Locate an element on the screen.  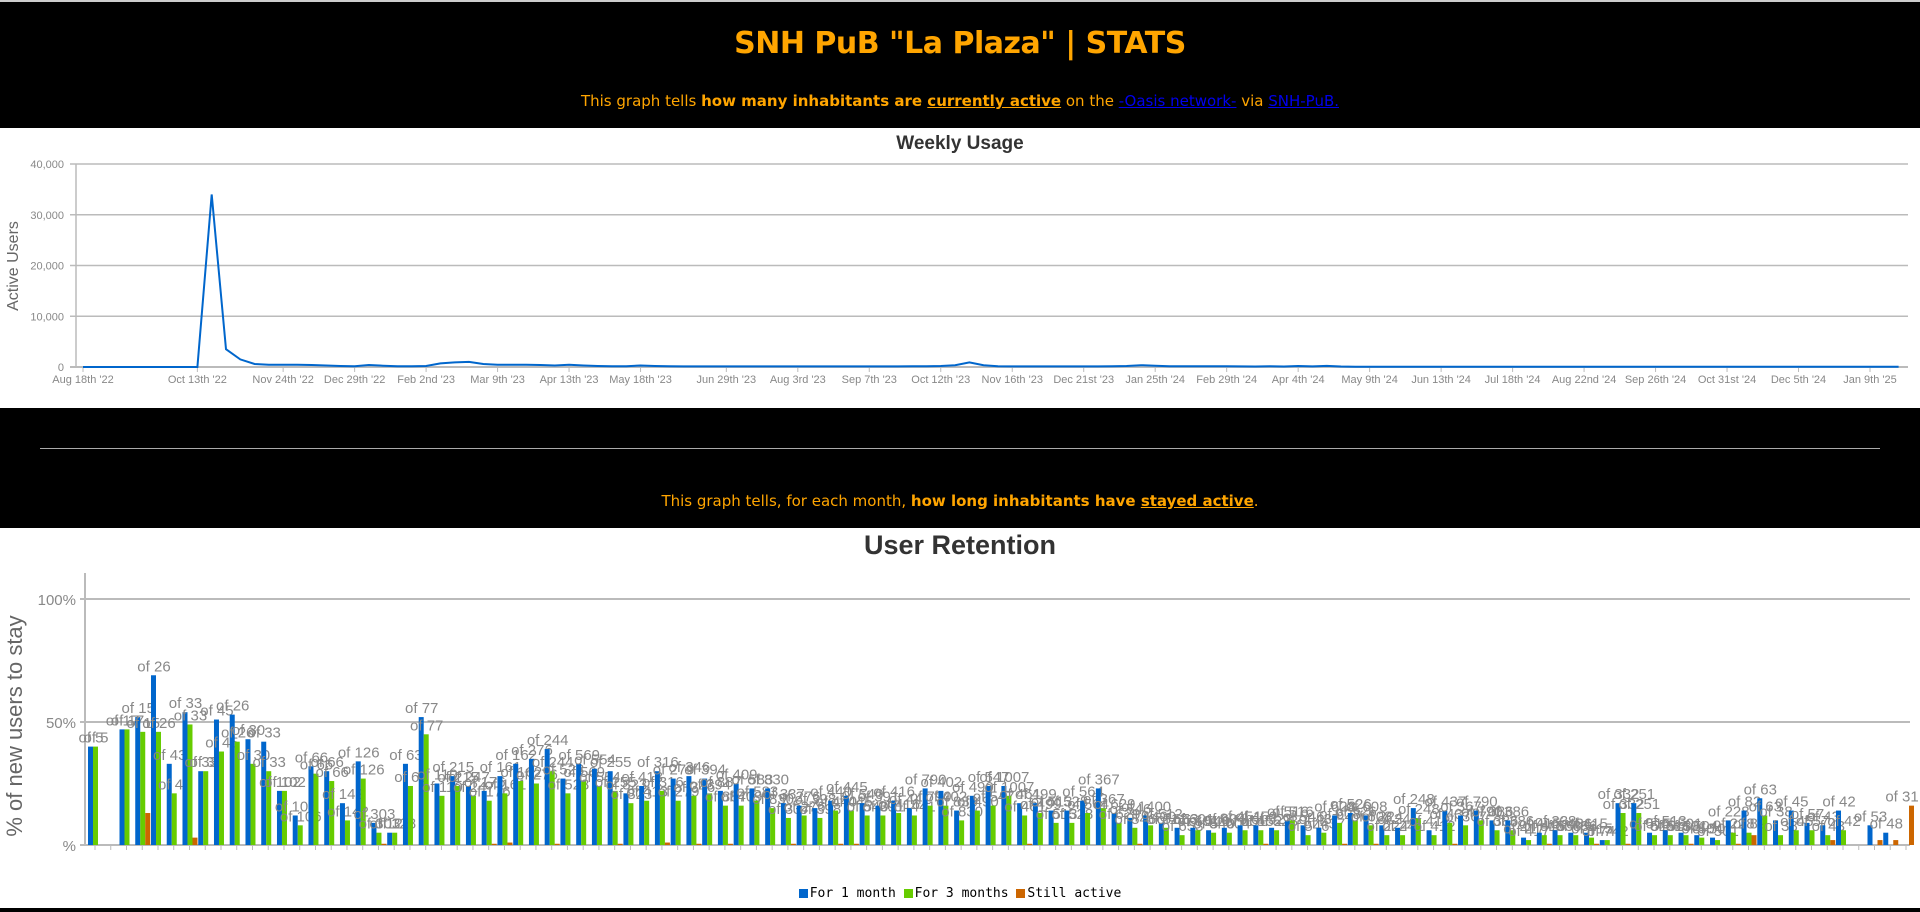
x-tick-label: Aug 22nd '24 is located at coordinates (1584, 380).